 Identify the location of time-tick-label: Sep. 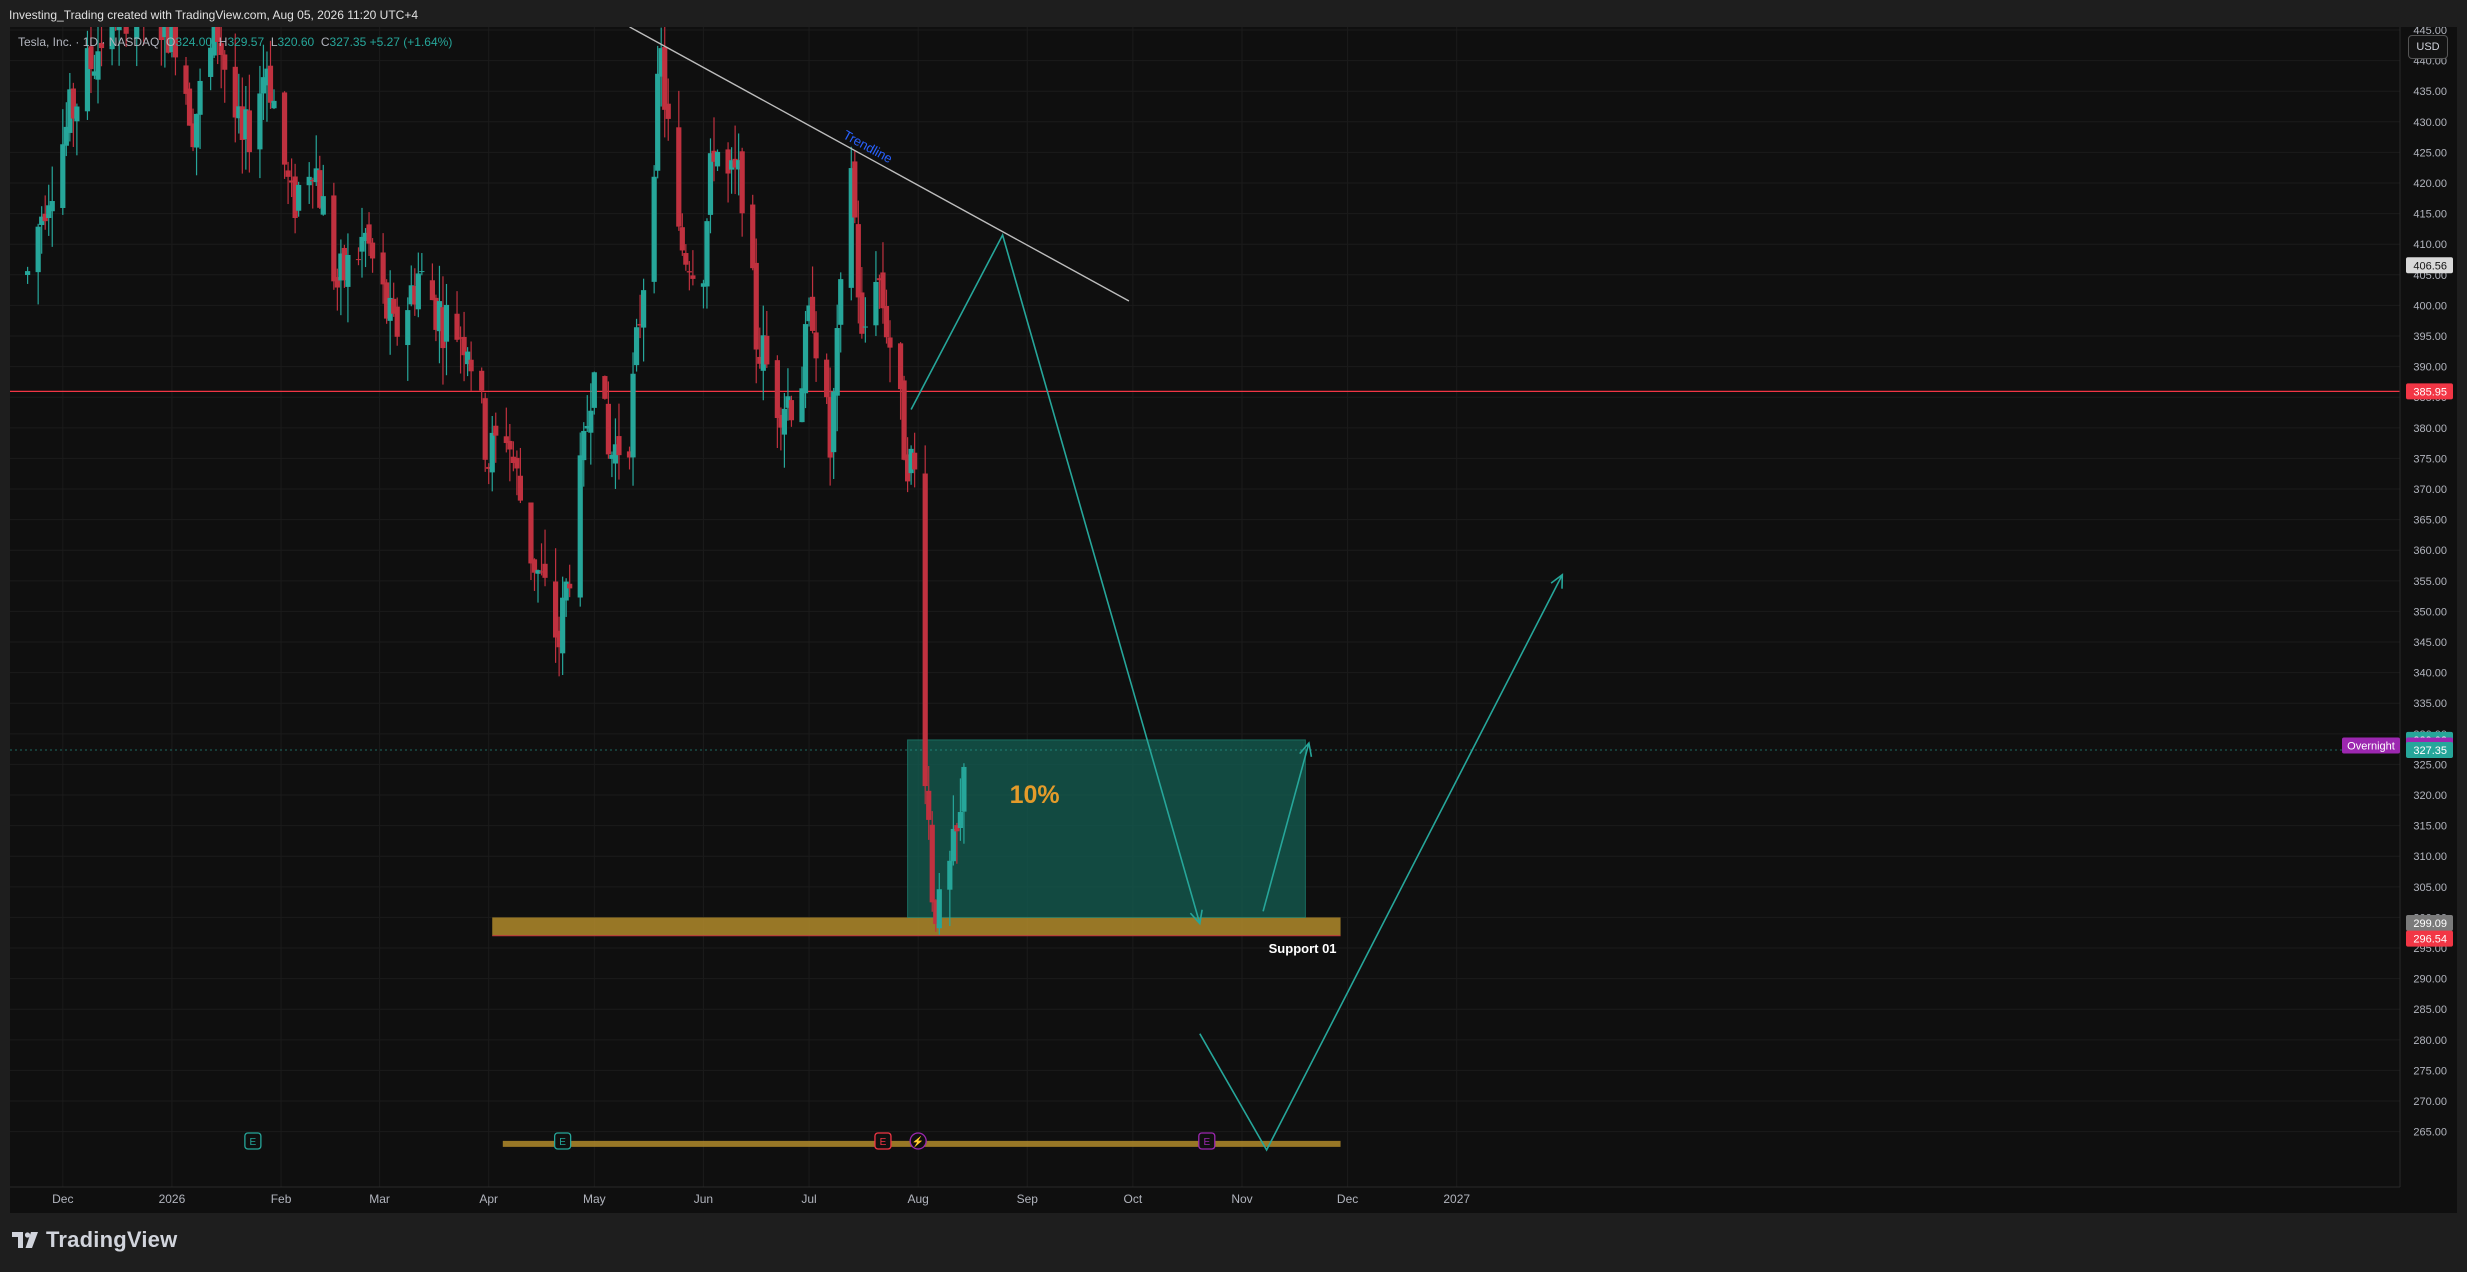
(1028, 1199).